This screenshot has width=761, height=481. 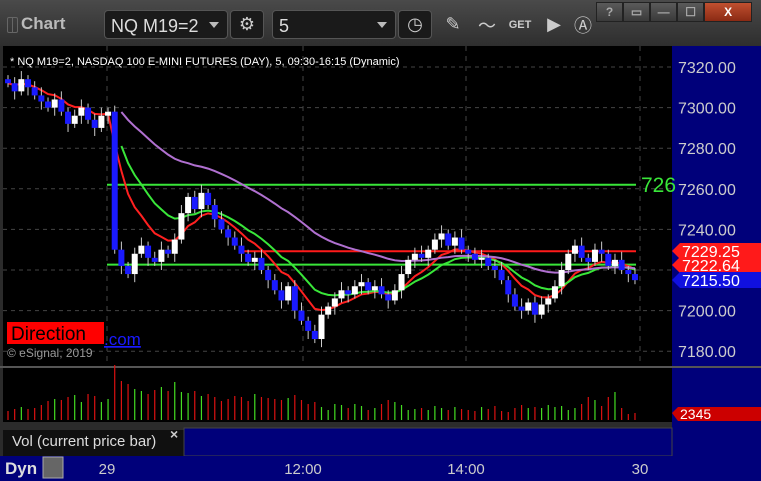 I want to click on interval-value: 5, so click(x=284, y=26).